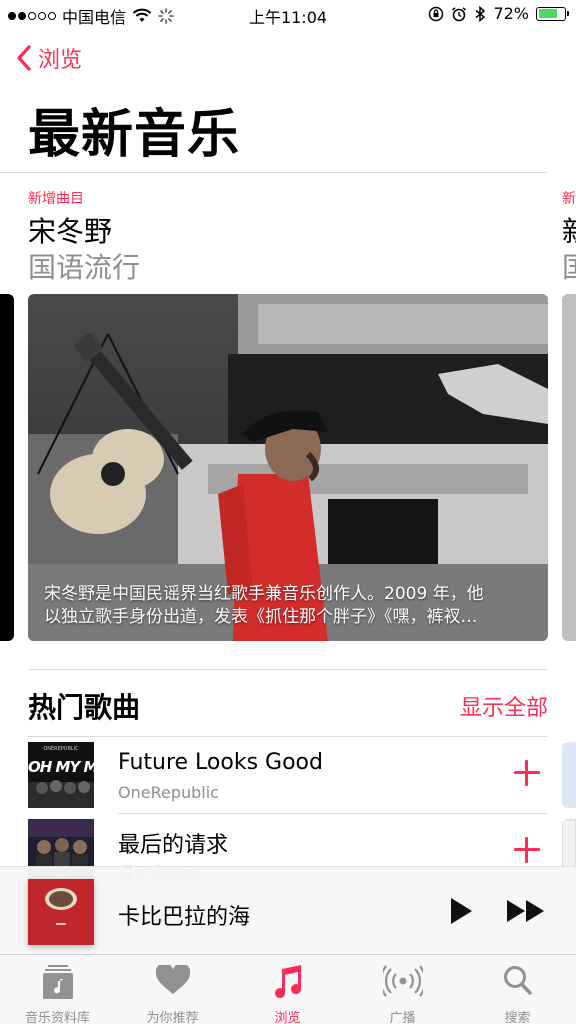 Image resolution: width=576 pixels, height=1024 pixels. Describe the element at coordinates (288, 669) in the screenshot. I see `section-divider` at that location.